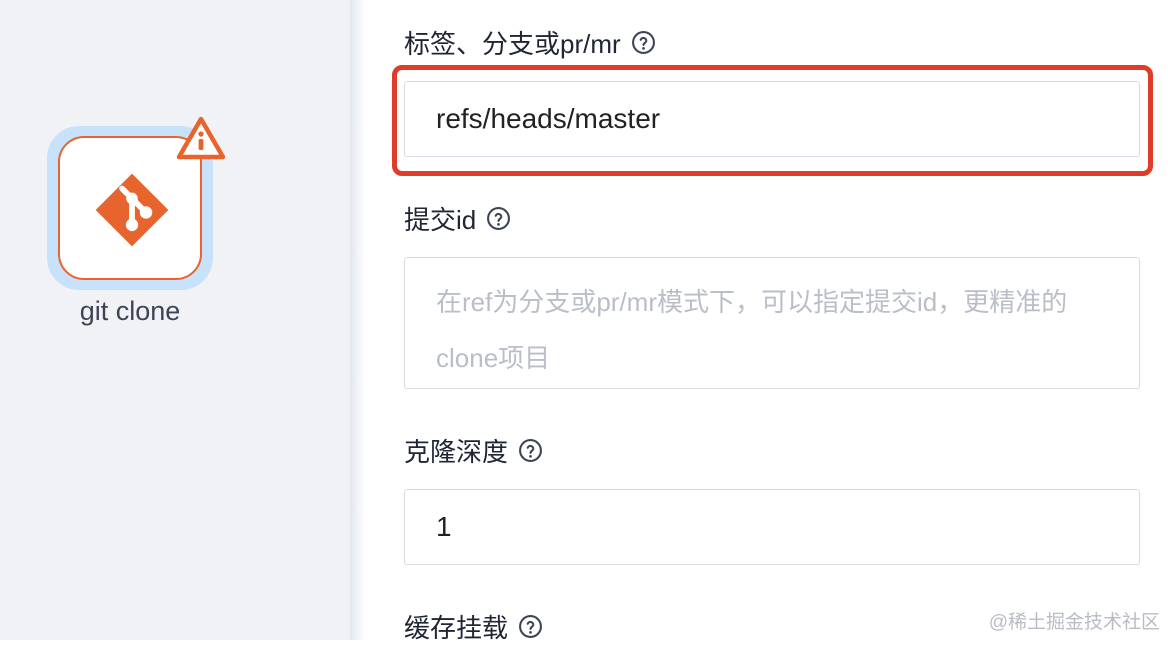  What do you see at coordinates (772, 527) in the screenshot?
I see `clone-depth-input: 1` at bounding box center [772, 527].